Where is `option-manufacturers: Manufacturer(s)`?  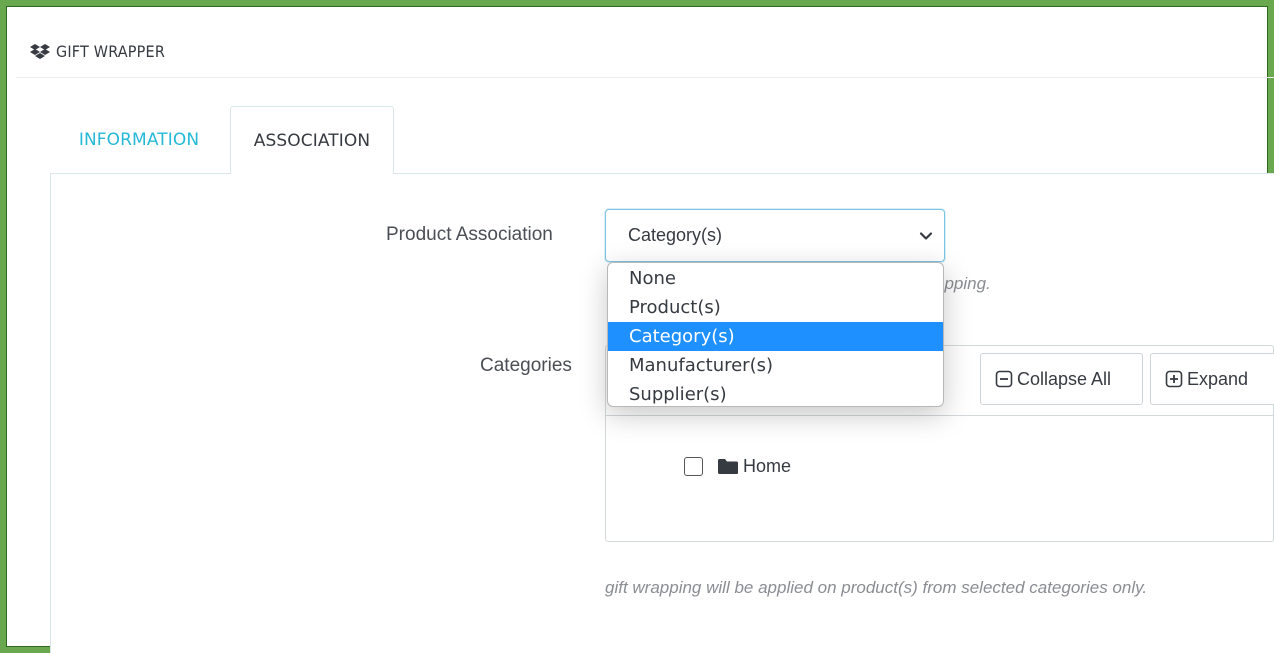 option-manufacturers: Manufacturer(s) is located at coordinates (775, 365).